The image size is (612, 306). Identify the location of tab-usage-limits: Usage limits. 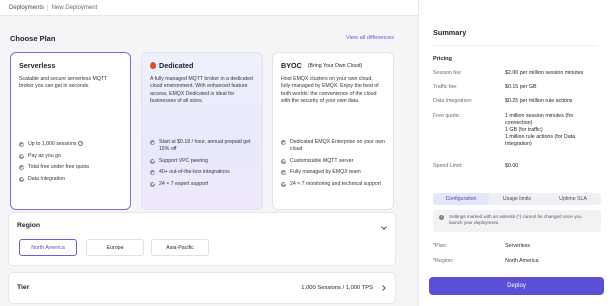
(517, 199).